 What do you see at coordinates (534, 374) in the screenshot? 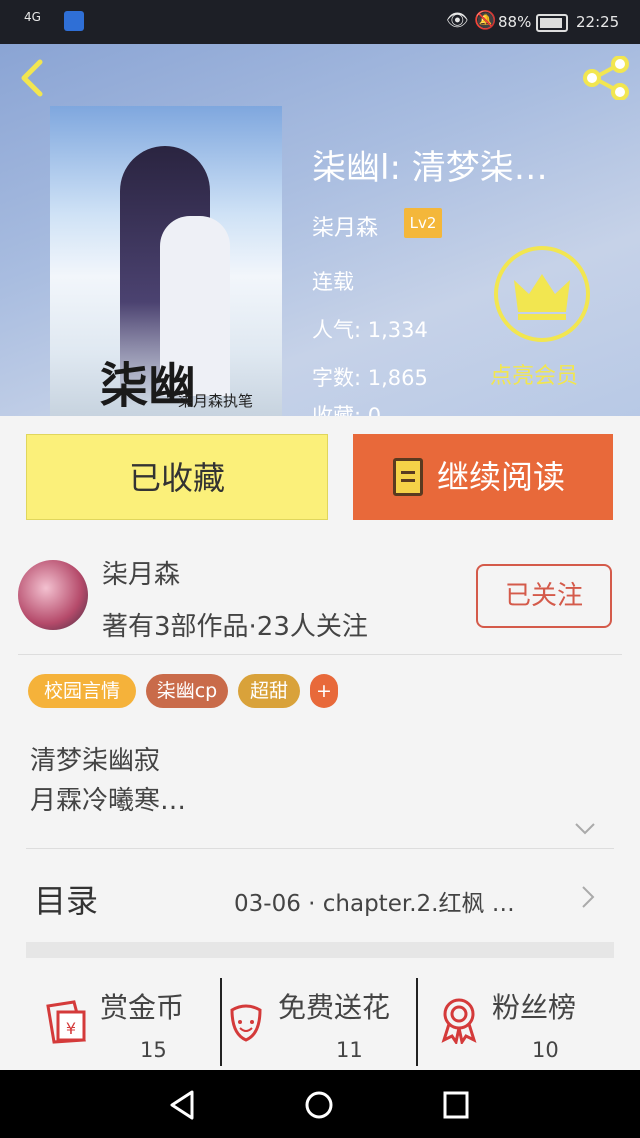
I see `vip-label: 点亮会员` at bounding box center [534, 374].